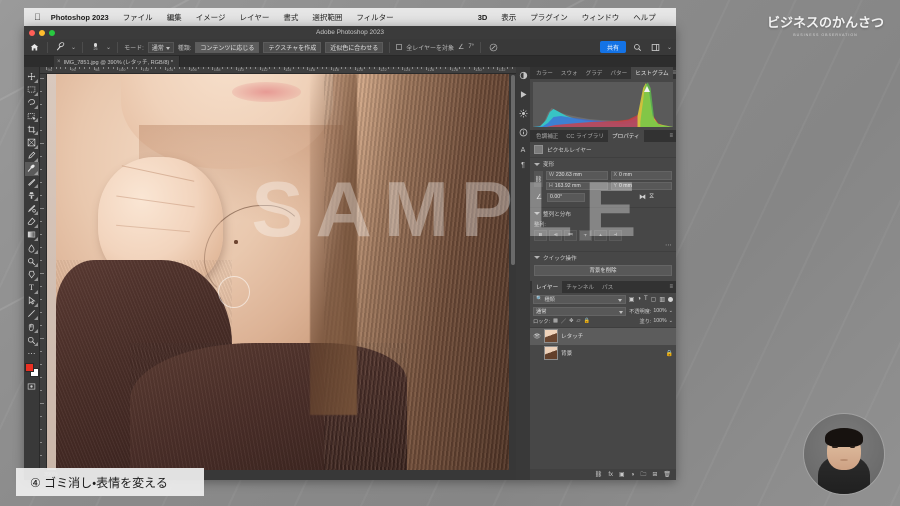  What do you see at coordinates (523, 76) in the screenshot?
I see `adjustments-icon` at bounding box center [523, 76].